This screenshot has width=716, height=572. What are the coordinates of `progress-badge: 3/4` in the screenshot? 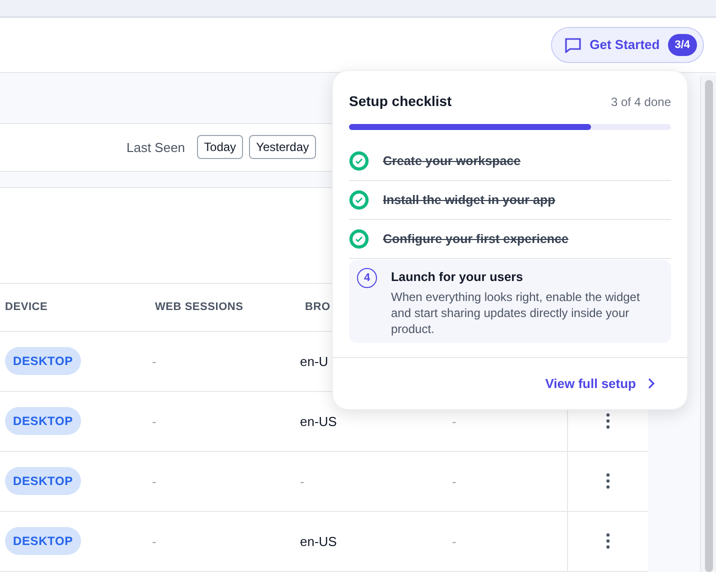 It's located at (682, 45).